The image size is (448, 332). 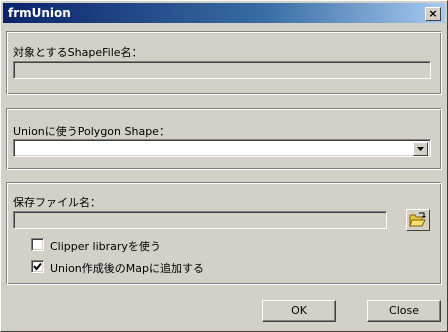 What do you see at coordinates (224, 13) in the screenshot?
I see `title-bar: frmUnion ×` at bounding box center [224, 13].